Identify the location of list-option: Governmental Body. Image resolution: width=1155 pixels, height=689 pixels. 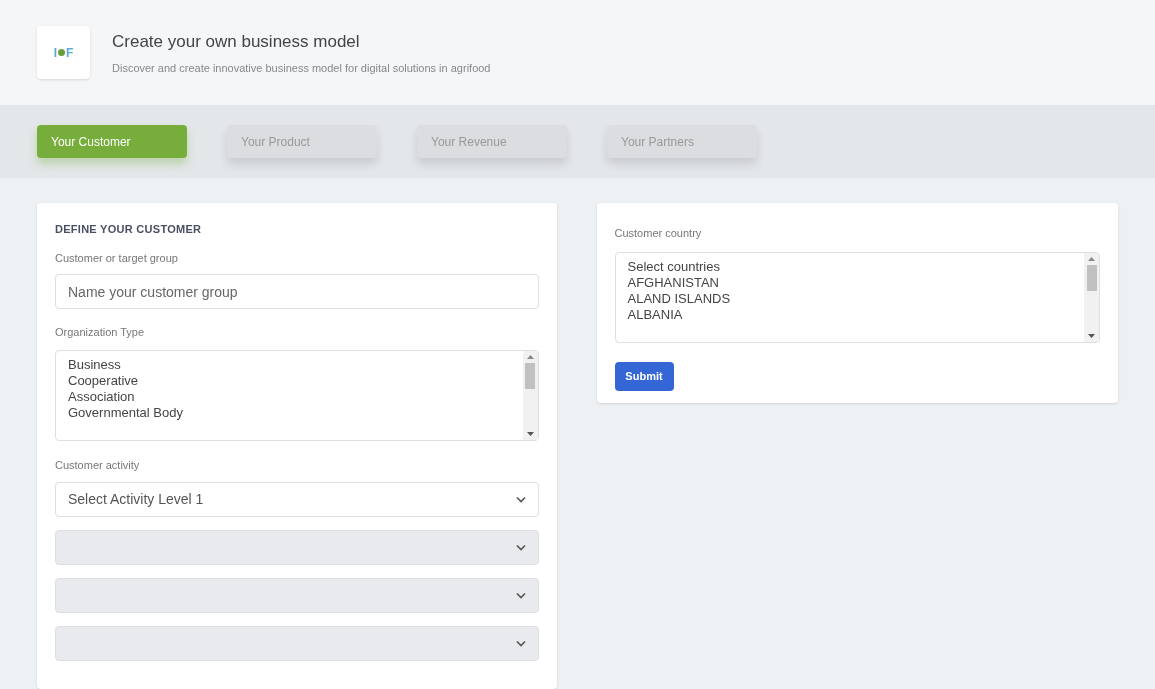
(289, 412).